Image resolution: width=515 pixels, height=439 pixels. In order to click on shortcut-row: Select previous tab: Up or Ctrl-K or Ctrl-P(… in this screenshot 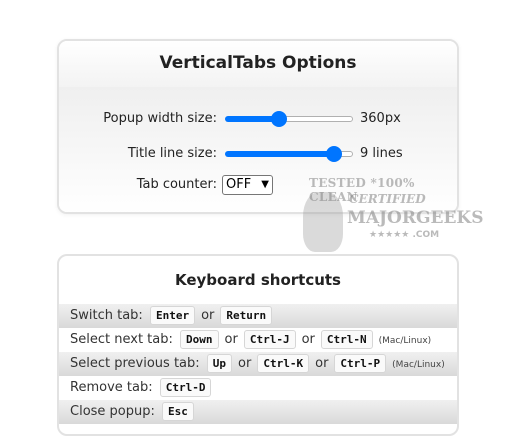, I will do `click(258, 364)`.